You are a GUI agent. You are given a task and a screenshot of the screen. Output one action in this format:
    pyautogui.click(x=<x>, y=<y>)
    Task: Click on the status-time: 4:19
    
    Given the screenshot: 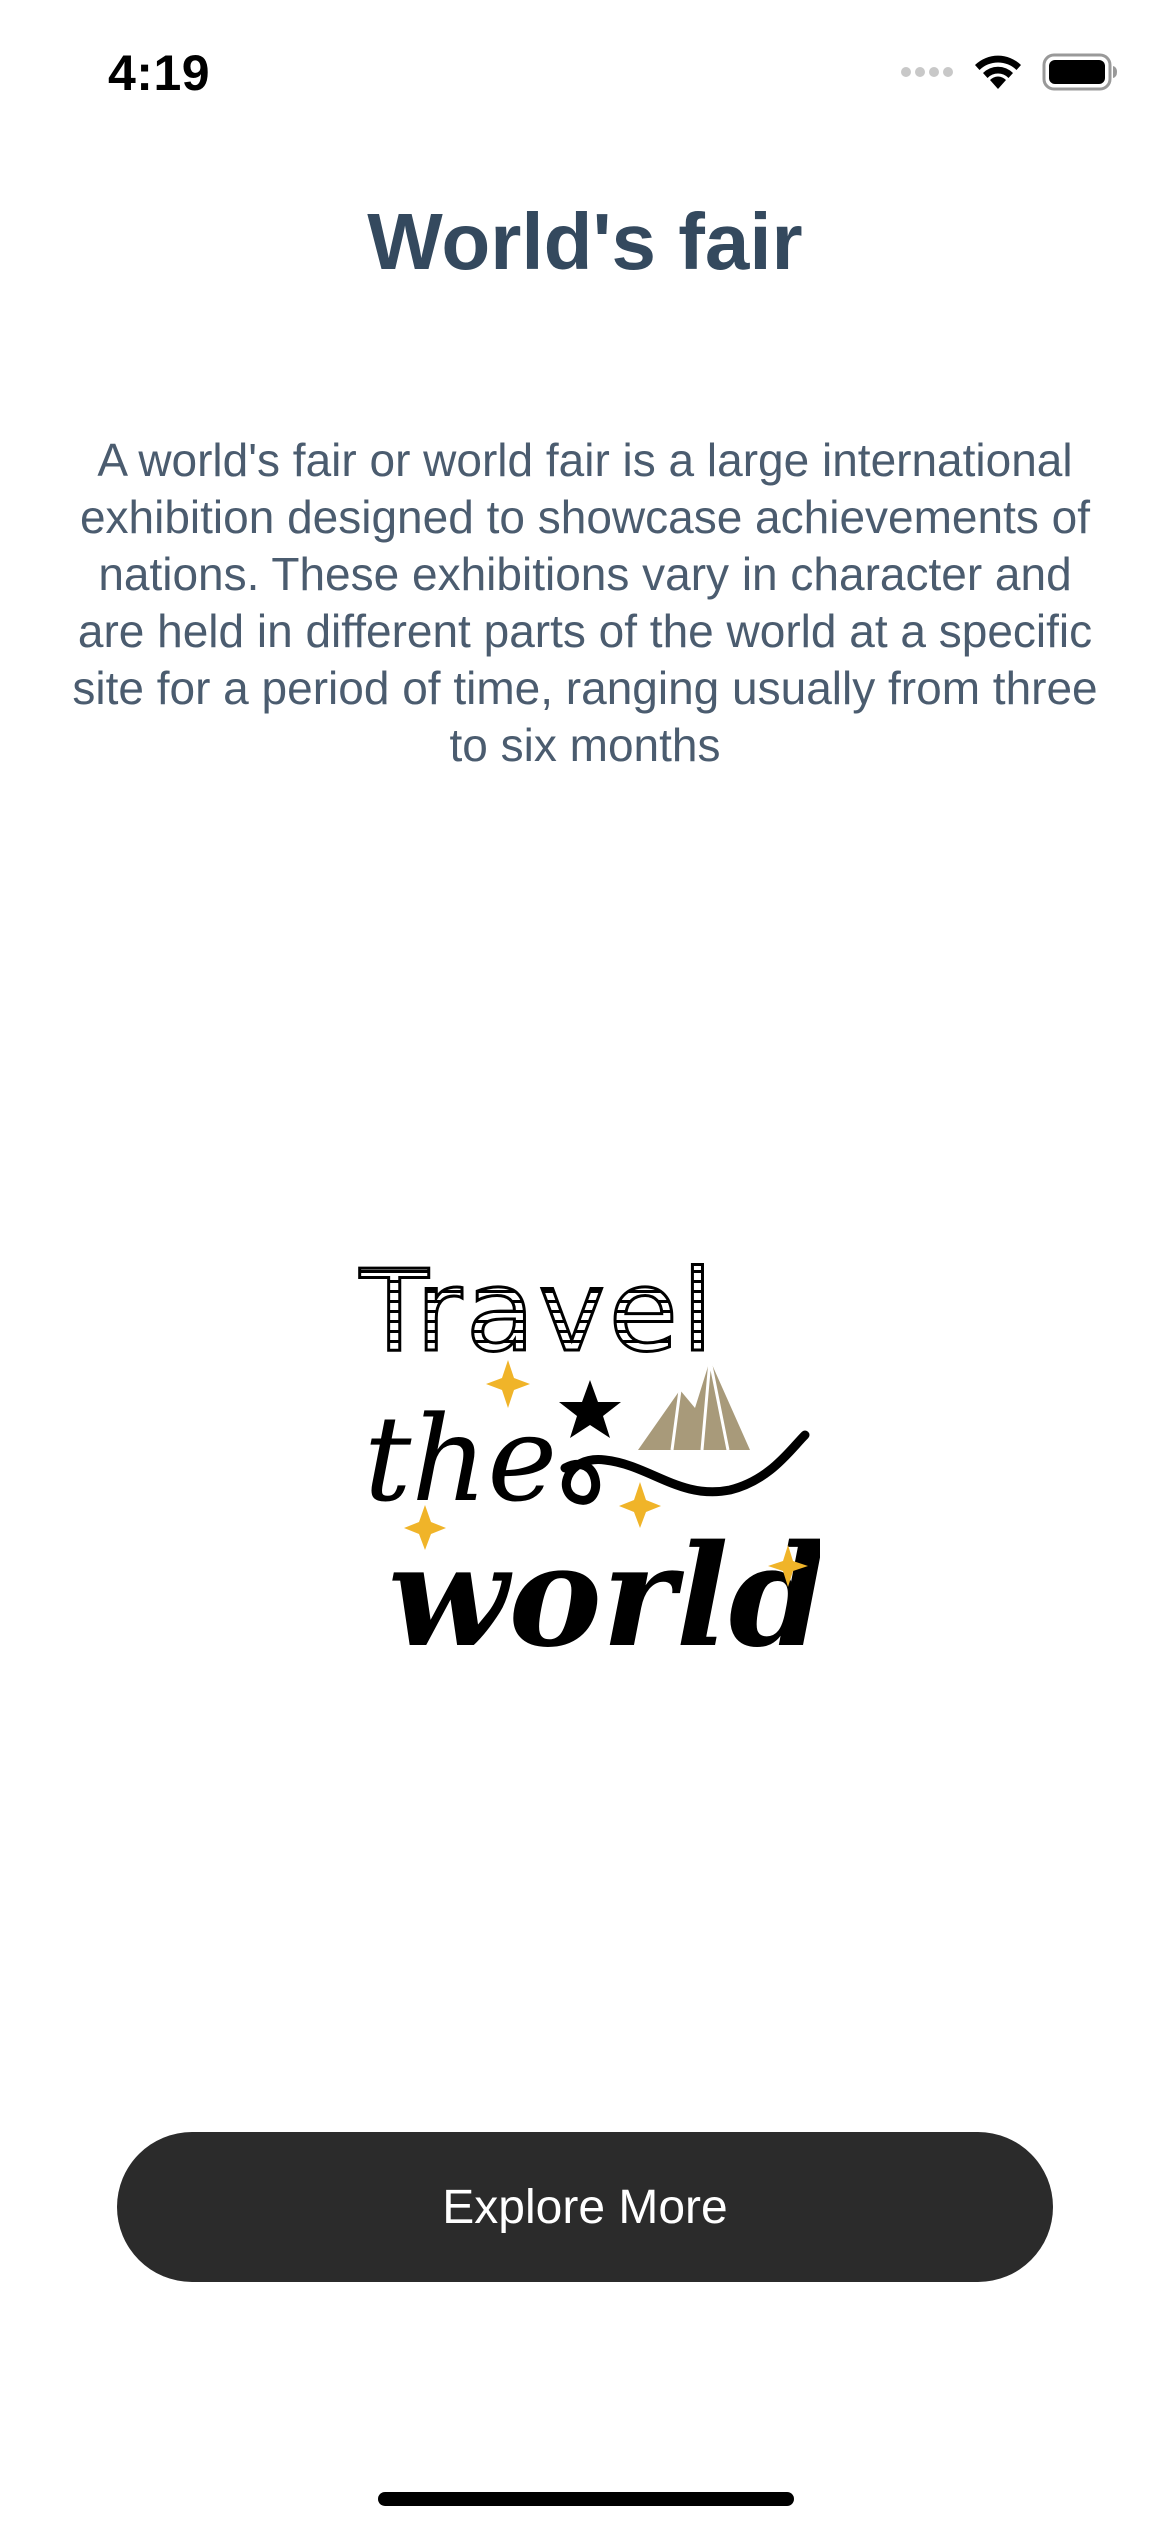 What is the action you would take?
    pyautogui.click(x=159, y=73)
    